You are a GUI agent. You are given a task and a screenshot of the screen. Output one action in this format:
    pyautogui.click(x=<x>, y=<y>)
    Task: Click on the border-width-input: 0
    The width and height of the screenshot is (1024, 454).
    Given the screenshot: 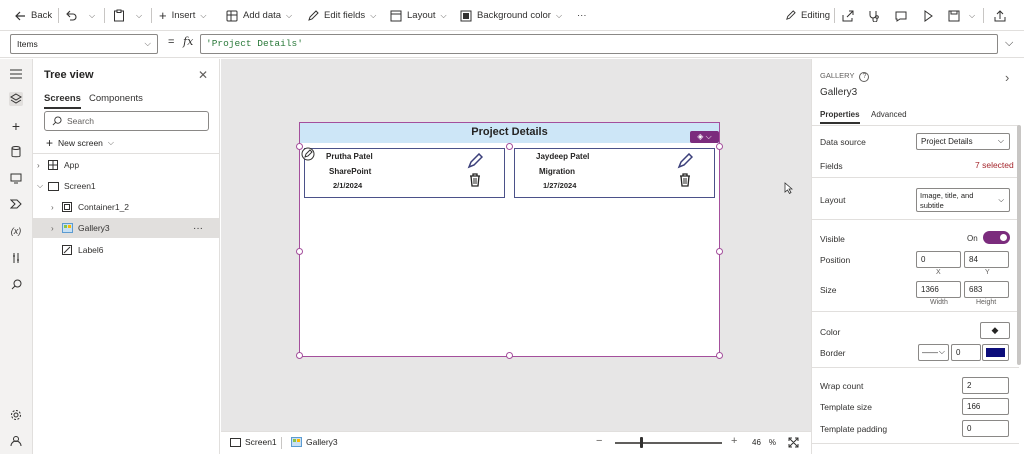 What is the action you would take?
    pyautogui.click(x=966, y=352)
    